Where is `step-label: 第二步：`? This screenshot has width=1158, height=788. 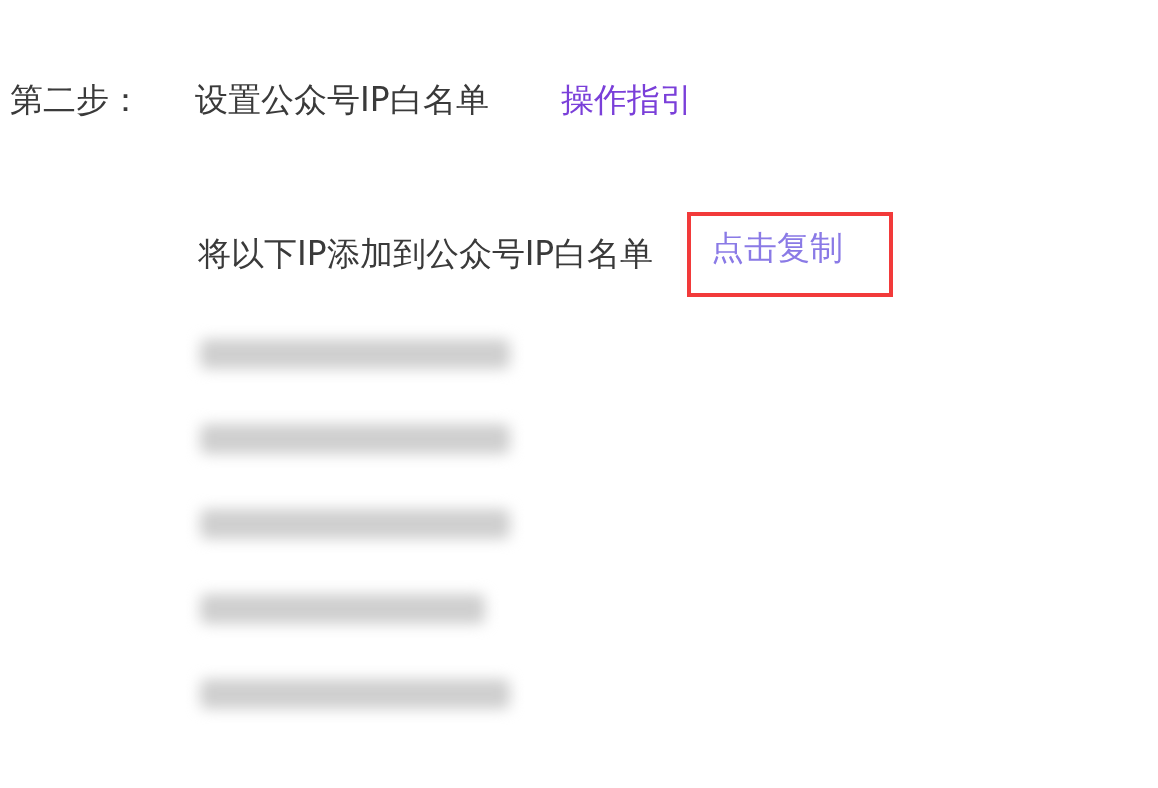
step-label: 第二步： is located at coordinates (76, 99).